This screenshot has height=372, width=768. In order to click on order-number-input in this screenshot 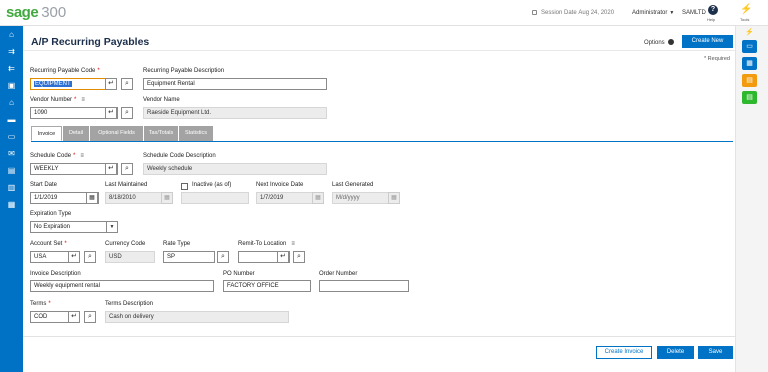, I will do `click(364, 286)`.